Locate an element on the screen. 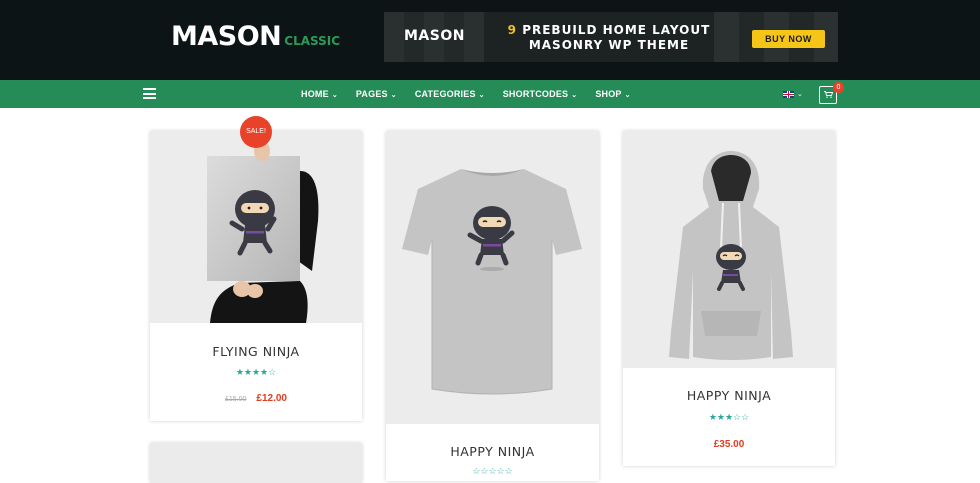  nav-item-pages: PAGES ⌄ is located at coordinates (376, 94).